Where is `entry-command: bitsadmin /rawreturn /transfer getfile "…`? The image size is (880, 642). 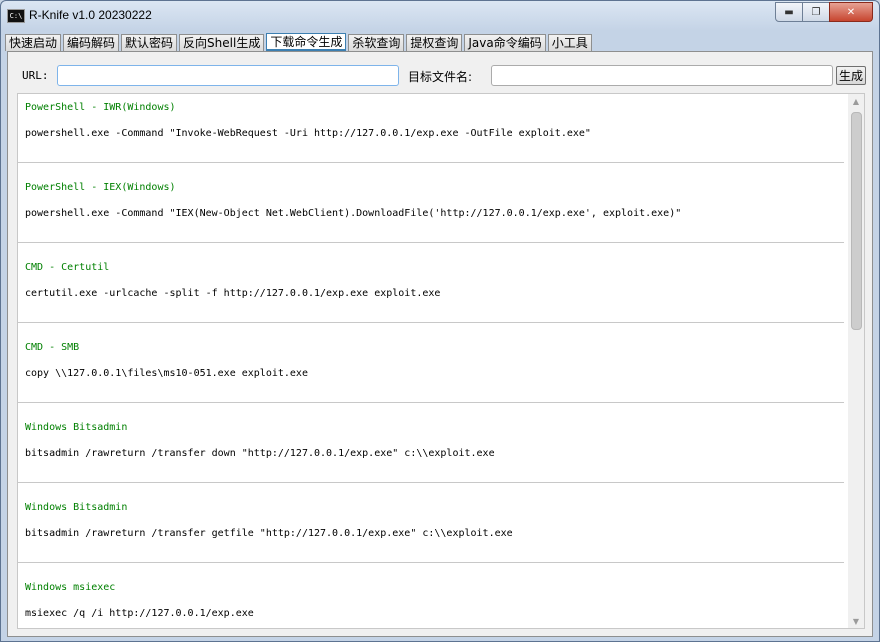
entry-command: bitsadmin /rawreturn /transfer getfile "… is located at coordinates (269, 533).